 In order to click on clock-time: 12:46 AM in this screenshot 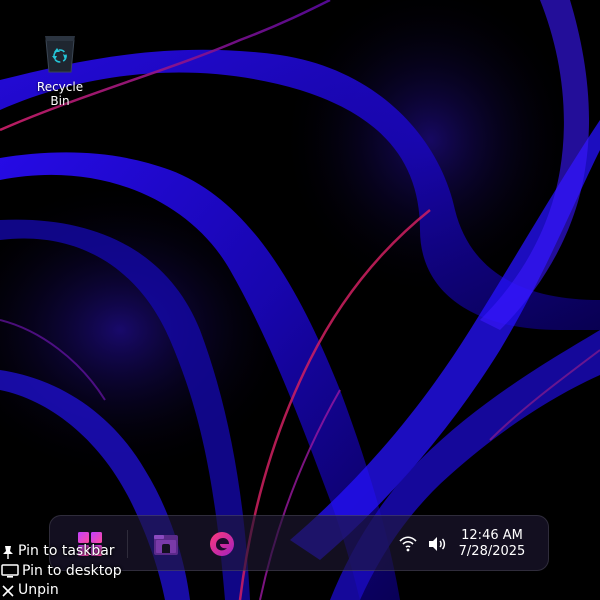, I will do `click(492, 535)`.